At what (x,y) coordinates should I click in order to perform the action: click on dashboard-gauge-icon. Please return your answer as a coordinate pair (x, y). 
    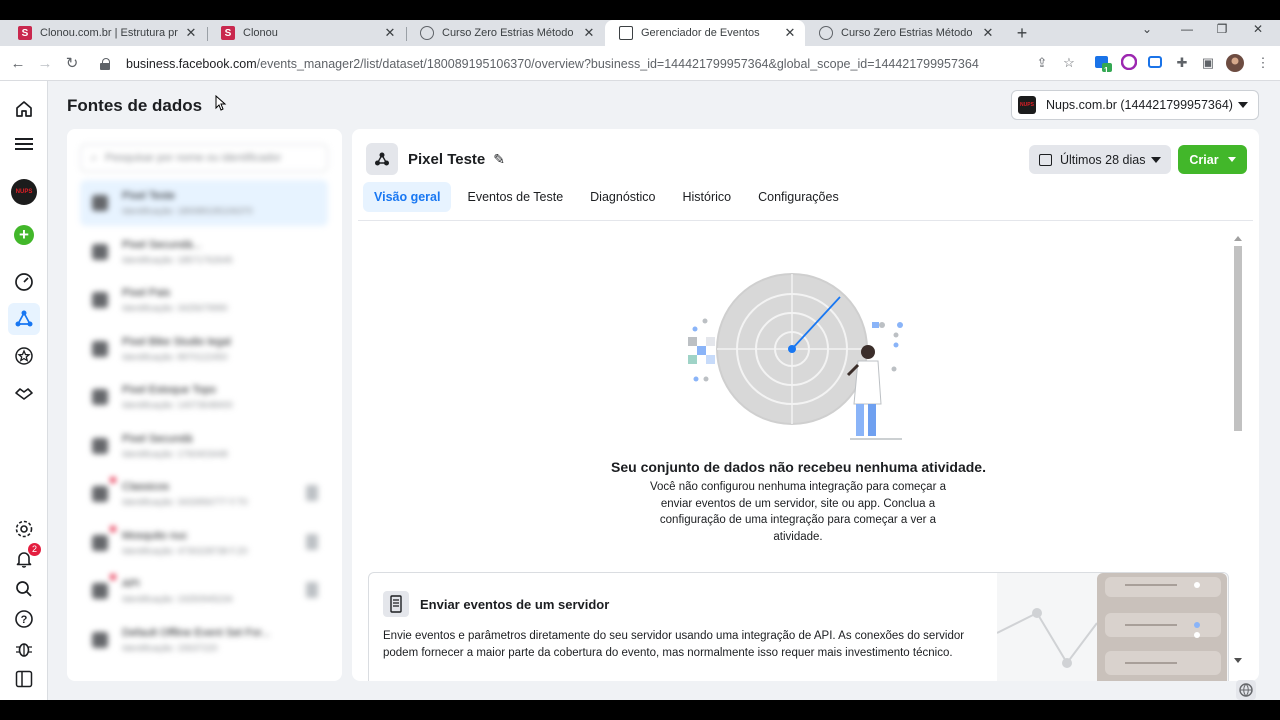
    Looking at the image, I should click on (24, 282).